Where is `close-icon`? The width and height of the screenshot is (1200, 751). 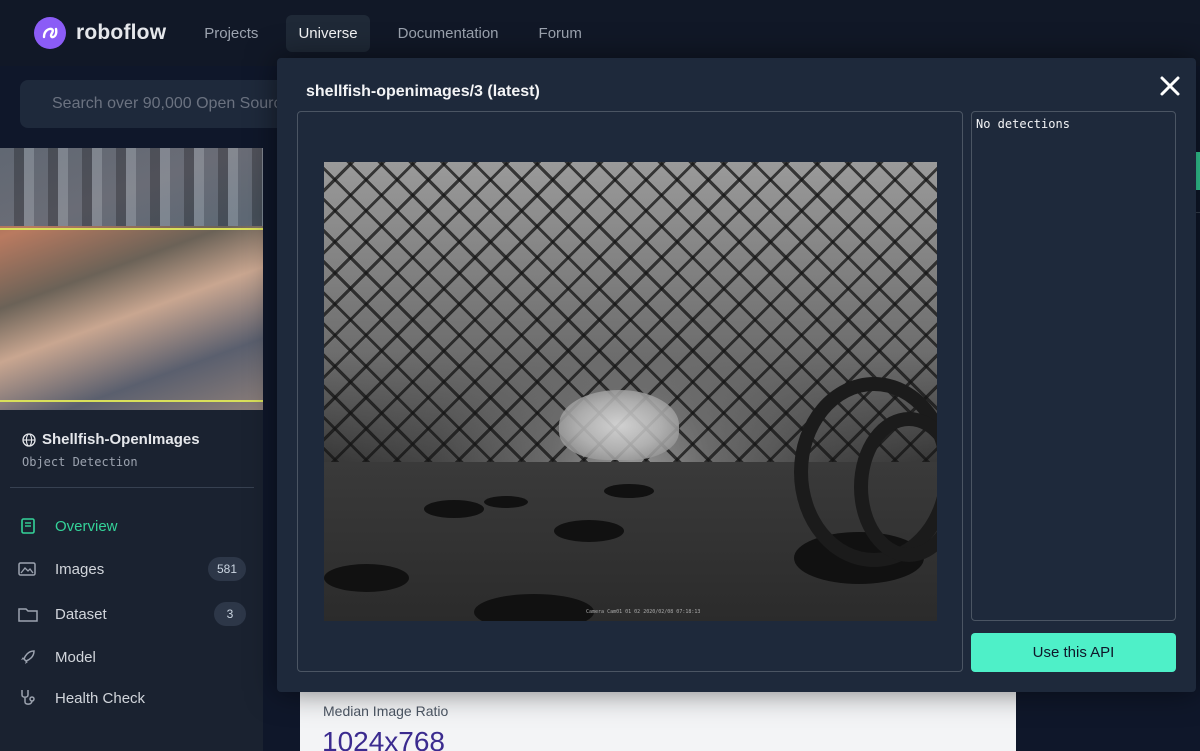
close-icon is located at coordinates (1170, 86).